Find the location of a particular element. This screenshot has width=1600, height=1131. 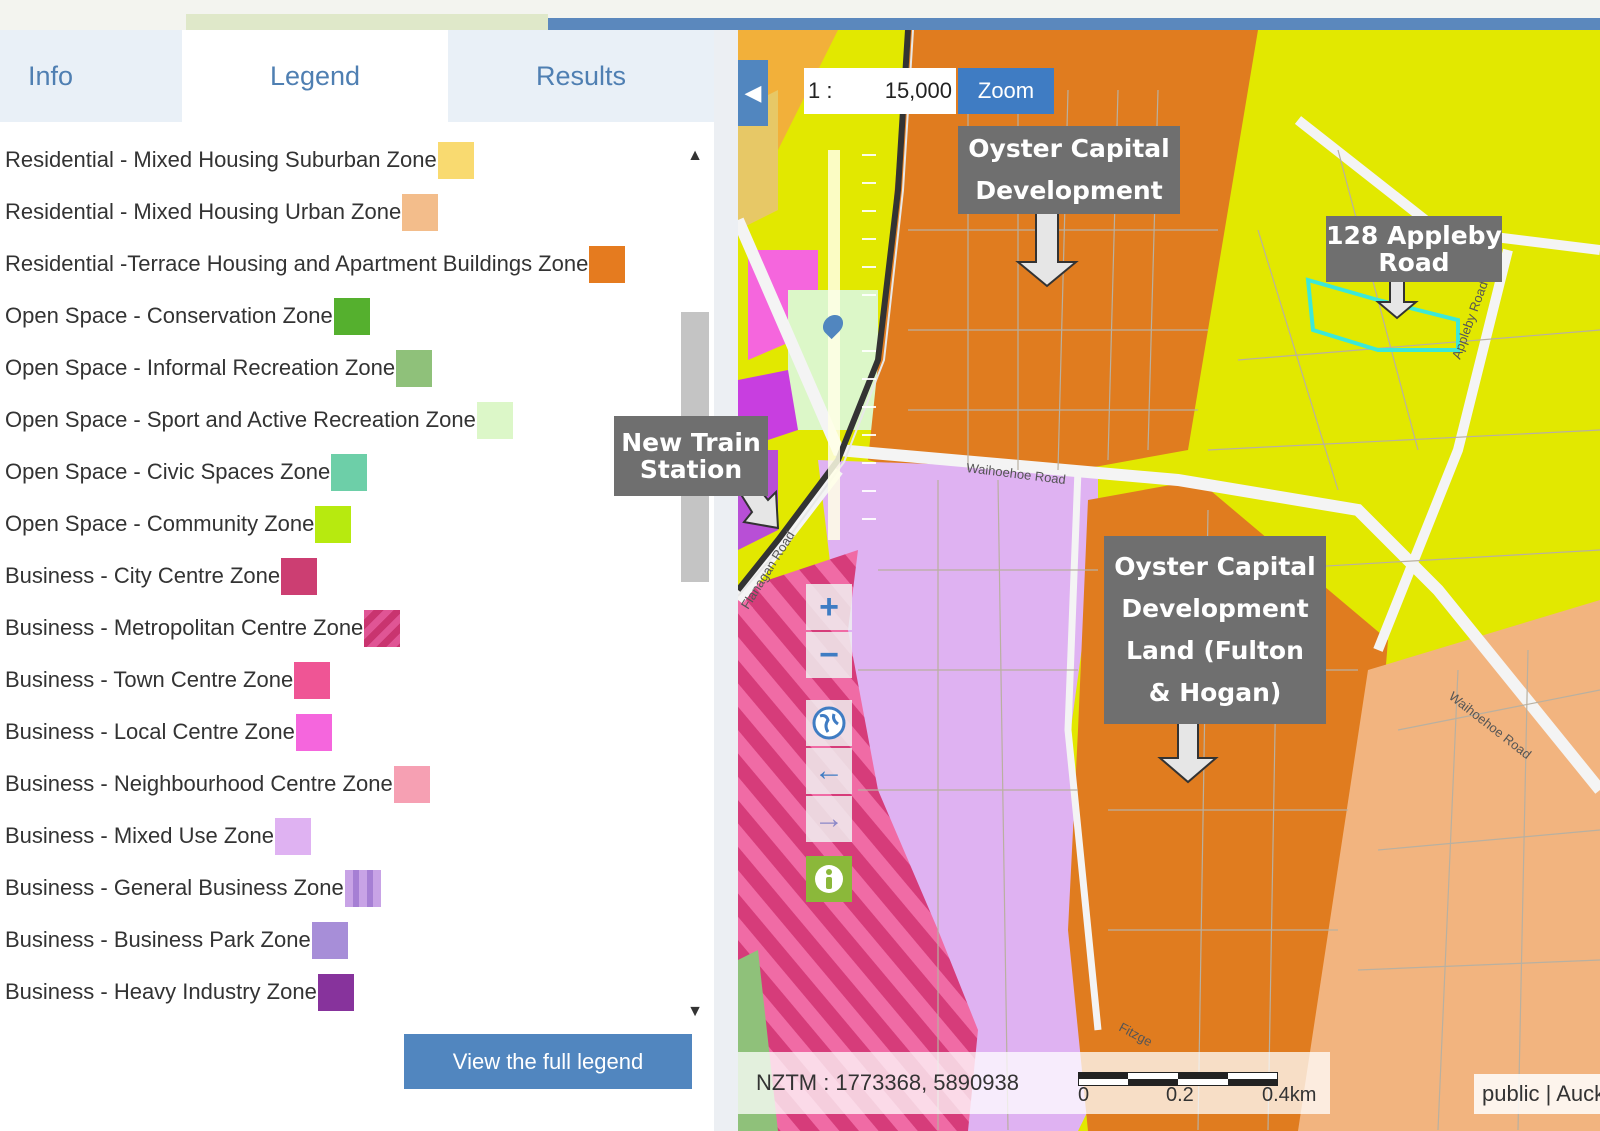

collapse-panel-button: ◀ is located at coordinates (753, 93).